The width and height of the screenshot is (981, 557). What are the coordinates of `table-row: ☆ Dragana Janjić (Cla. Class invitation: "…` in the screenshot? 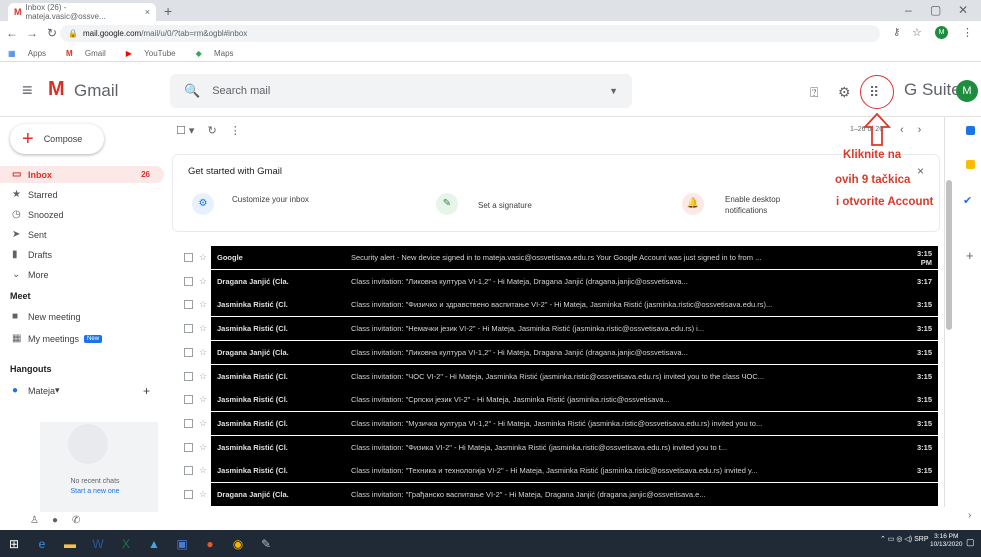 It's located at (555, 352).